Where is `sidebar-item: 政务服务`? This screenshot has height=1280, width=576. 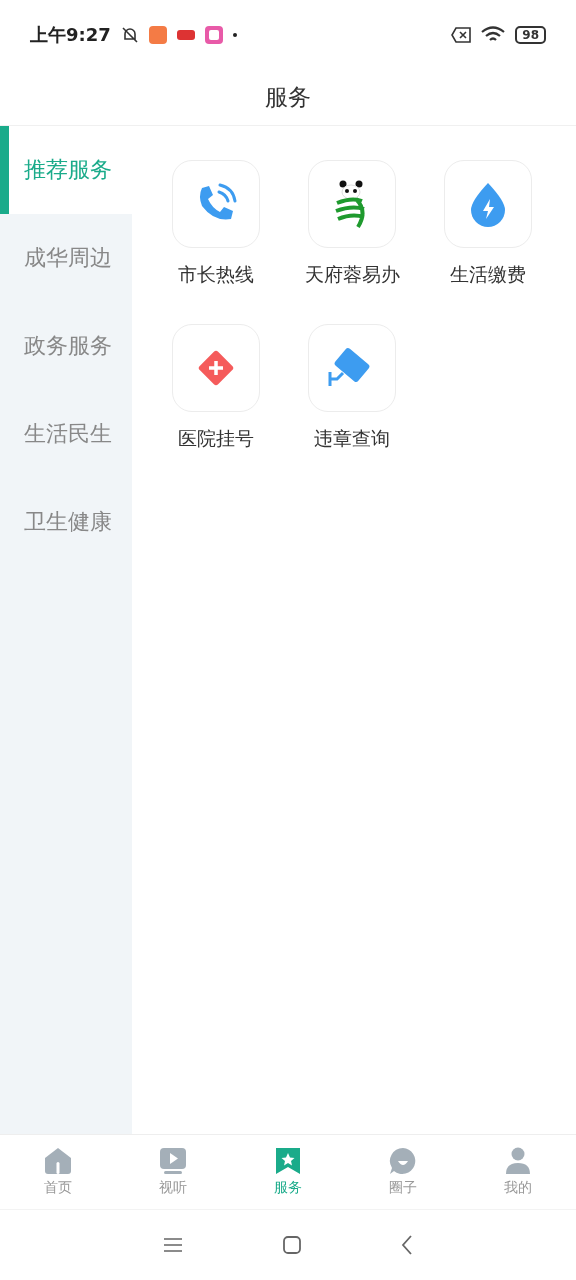
sidebar-item: 政务服务 is located at coordinates (66, 346).